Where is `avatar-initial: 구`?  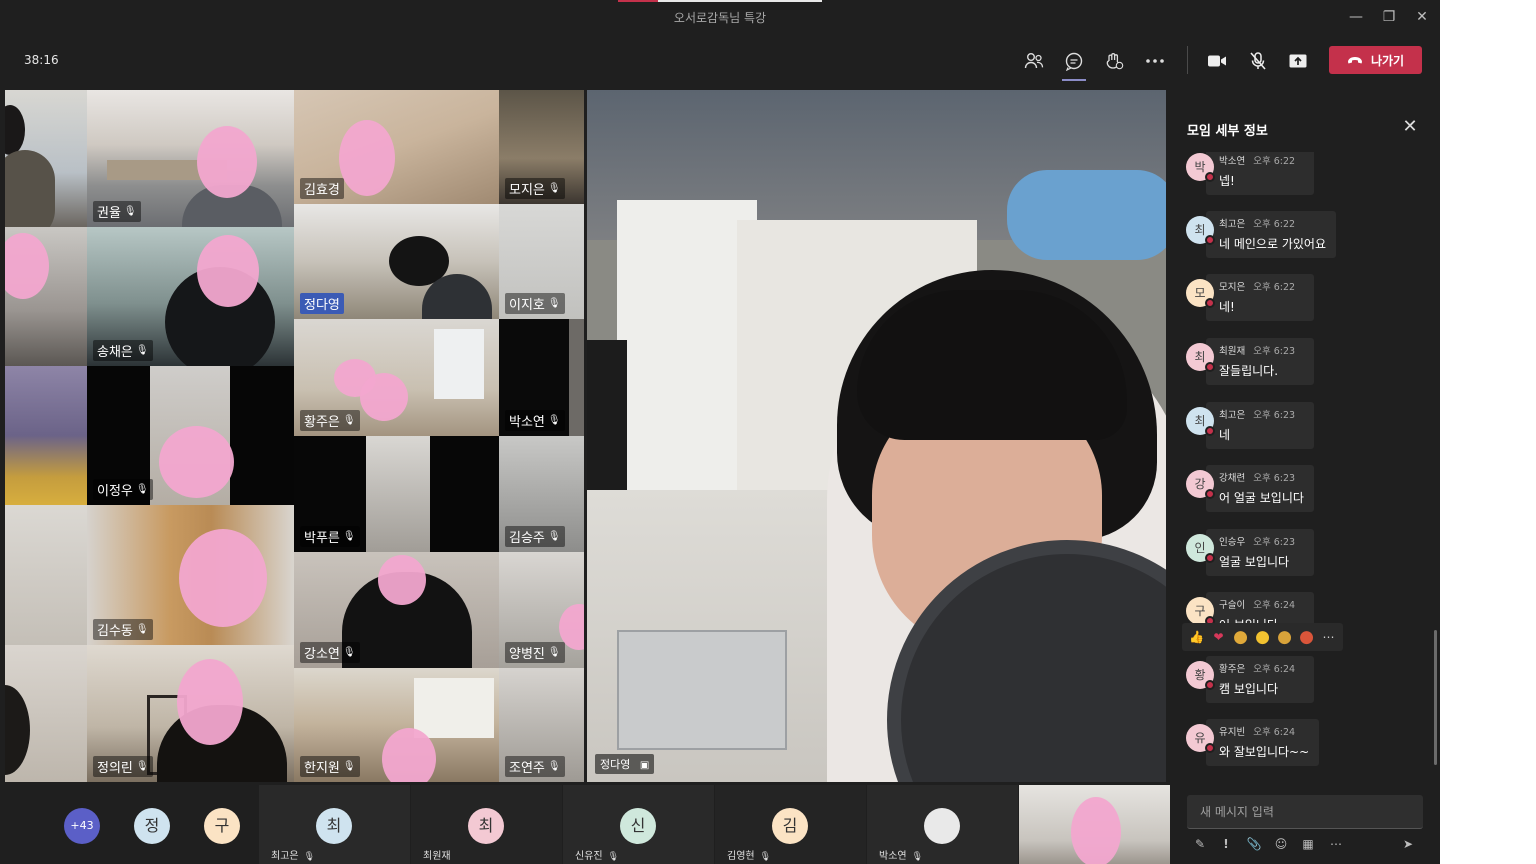 avatar-initial: 구 is located at coordinates (1200, 611).